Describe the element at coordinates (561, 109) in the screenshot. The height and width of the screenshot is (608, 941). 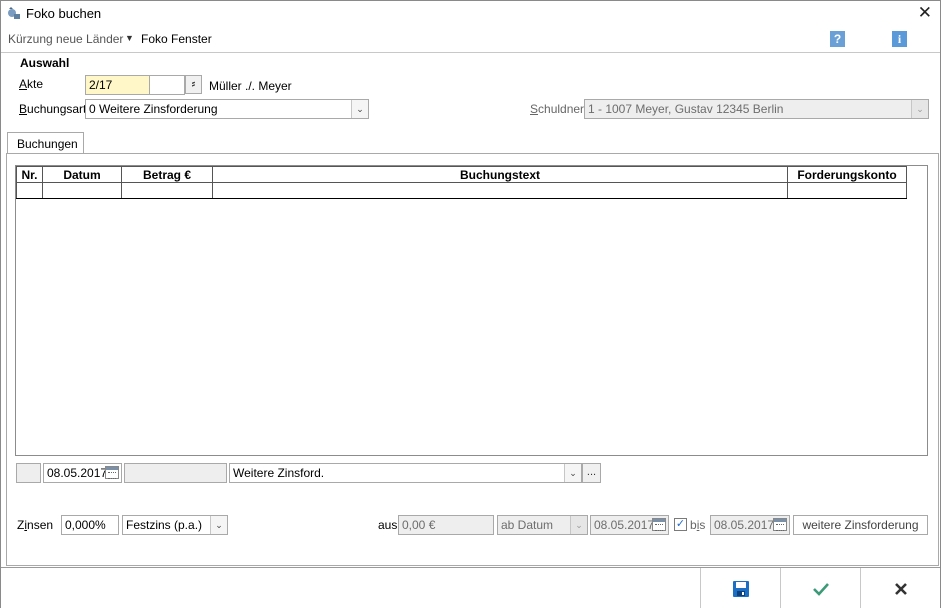
I see `schuldner-label-rest: chuldner` at that location.